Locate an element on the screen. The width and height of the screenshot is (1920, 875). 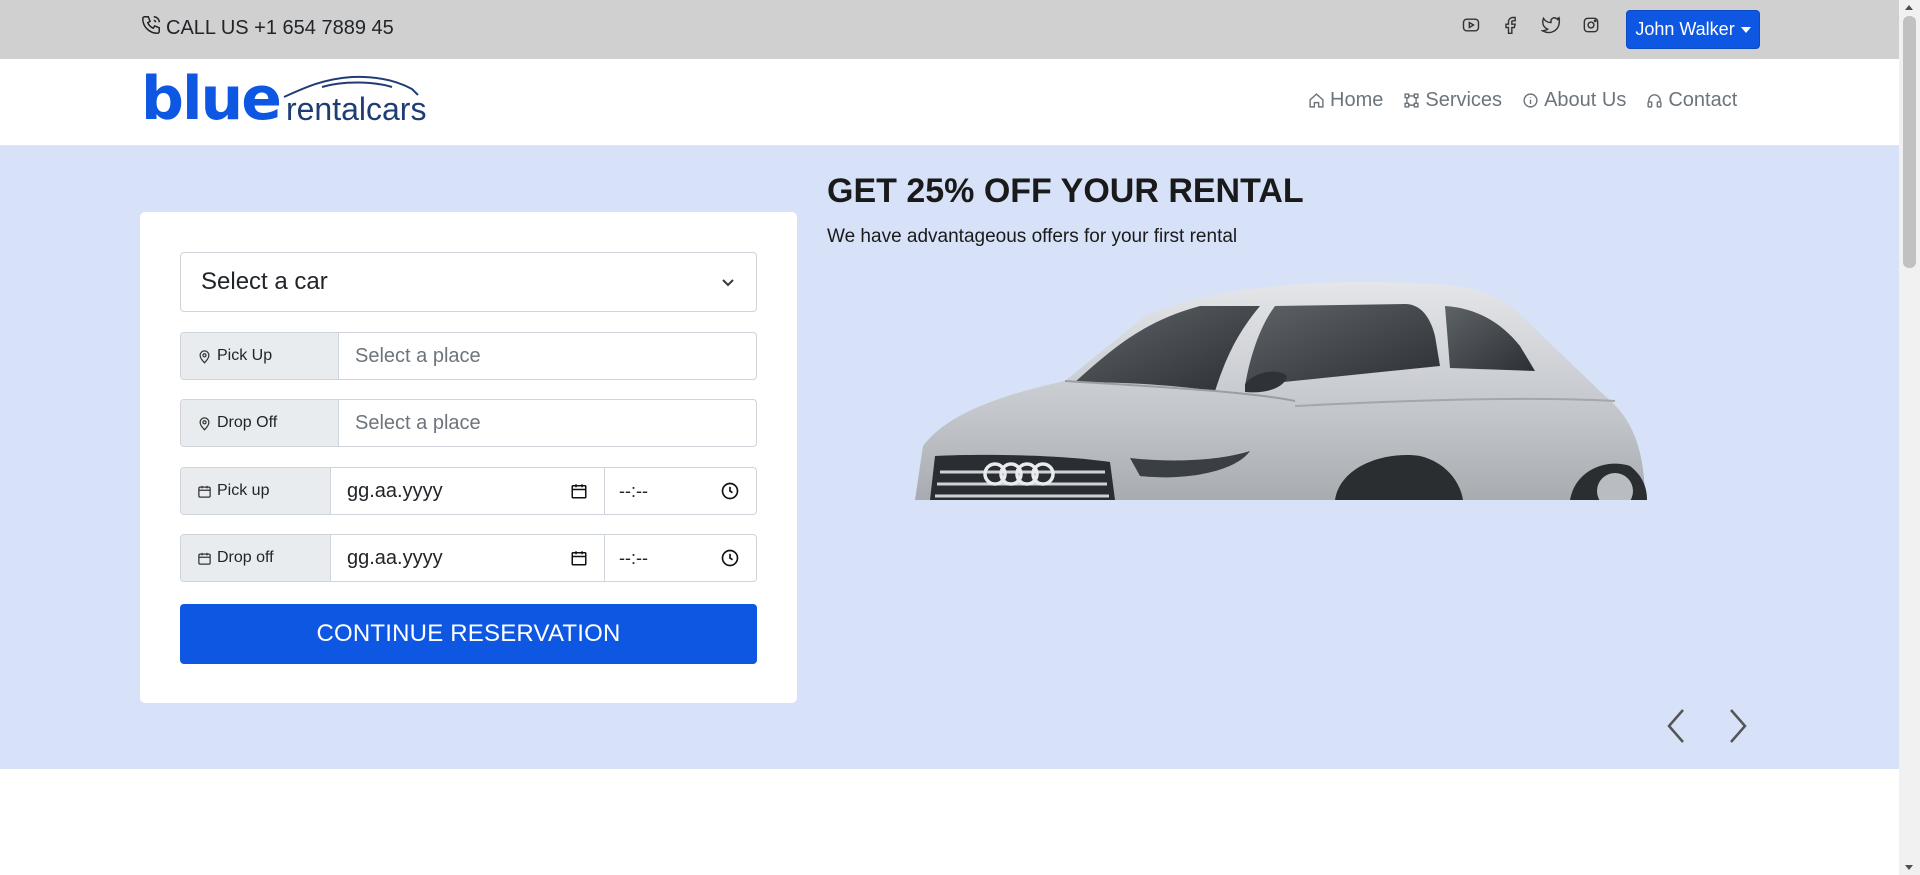
phone-icon is located at coordinates (151, 28).